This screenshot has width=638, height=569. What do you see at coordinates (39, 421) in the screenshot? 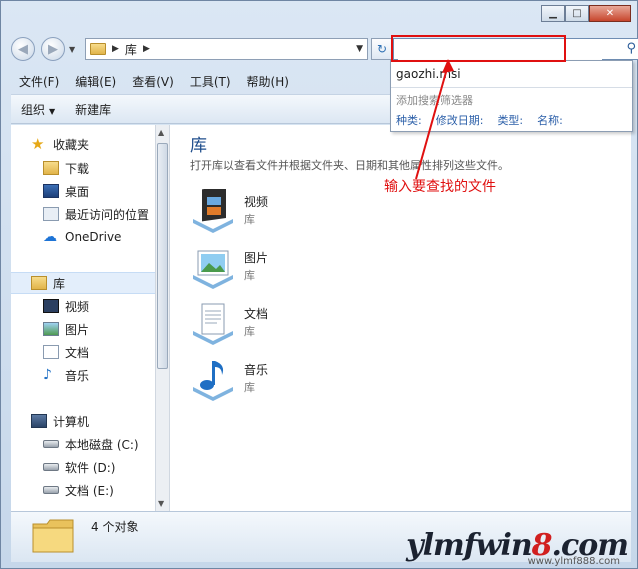
I see `computer-icon` at bounding box center [39, 421].